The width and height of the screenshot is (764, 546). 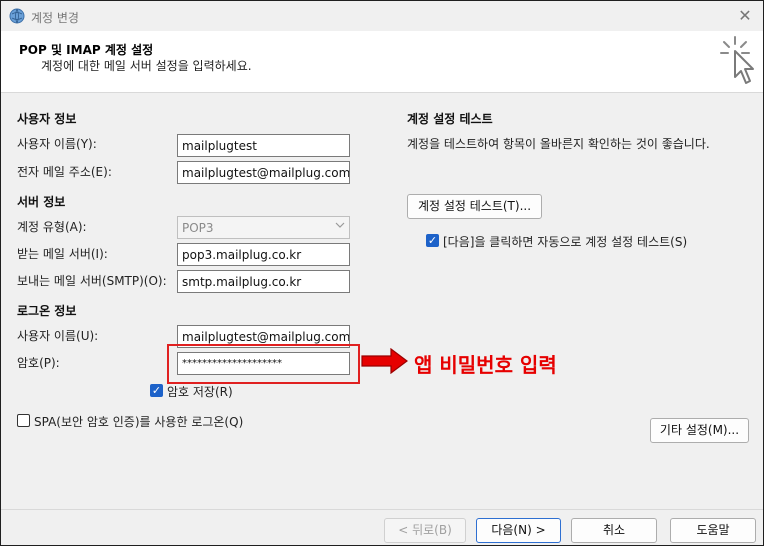 What do you see at coordinates (55, 18) in the screenshot?
I see `window-title: 계정 변경` at bounding box center [55, 18].